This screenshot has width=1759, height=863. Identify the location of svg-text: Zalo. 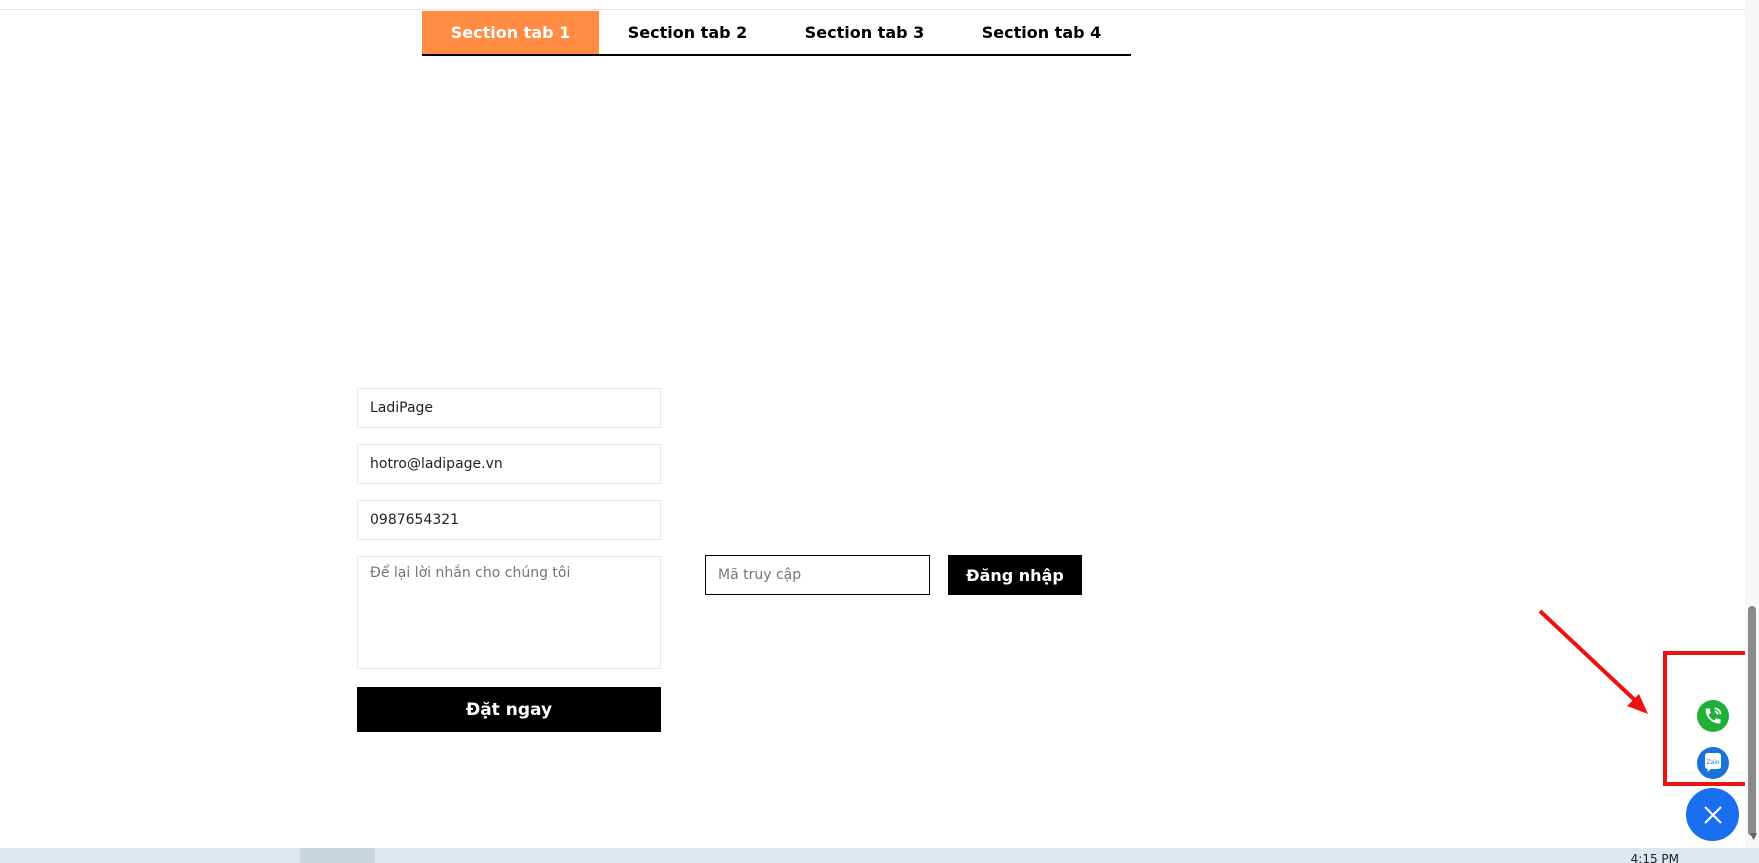
(1712, 762).